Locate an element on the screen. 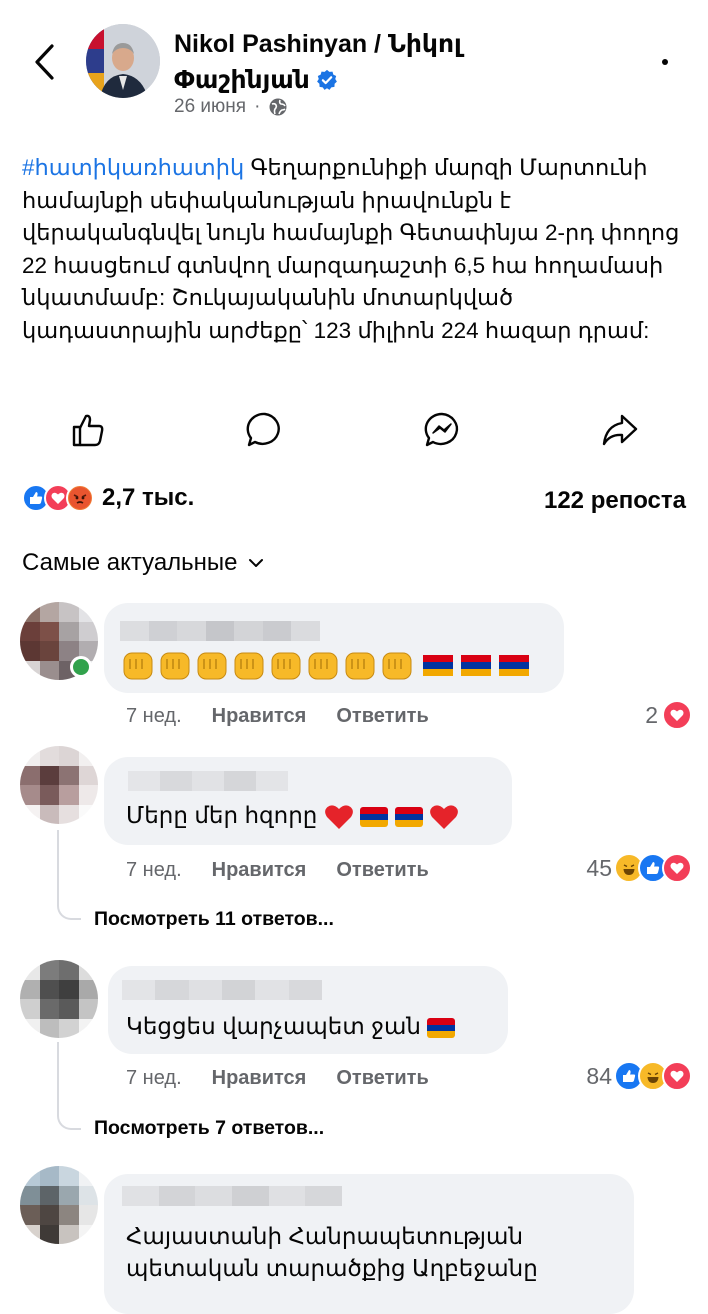 The width and height of the screenshot is (708, 1314). comment-reaction-count: 84 is located at coordinates (639, 1076).